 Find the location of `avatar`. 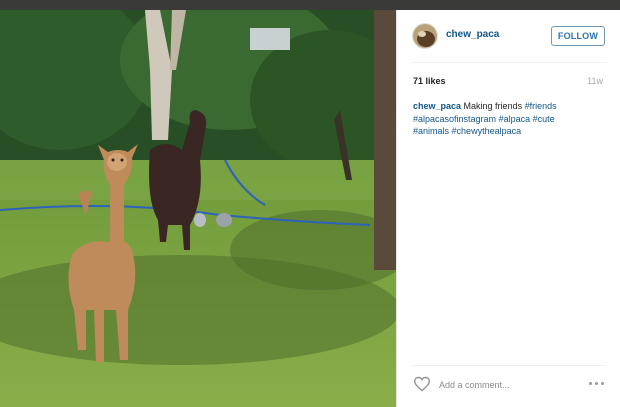

avatar is located at coordinates (425, 36).